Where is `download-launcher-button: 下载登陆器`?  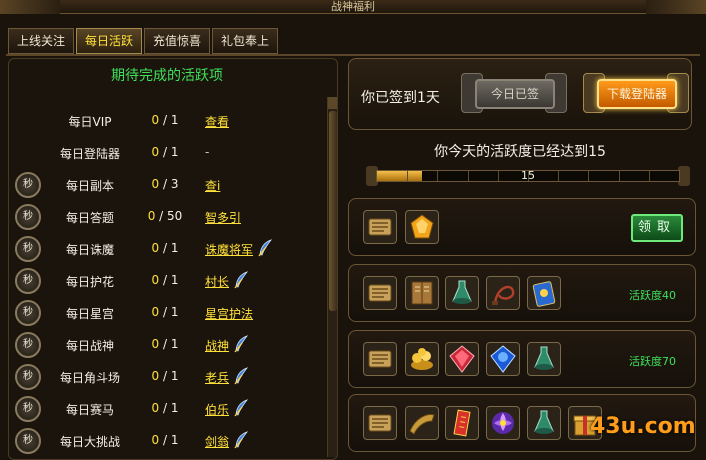 download-launcher-button: 下载登陆器 is located at coordinates (637, 94).